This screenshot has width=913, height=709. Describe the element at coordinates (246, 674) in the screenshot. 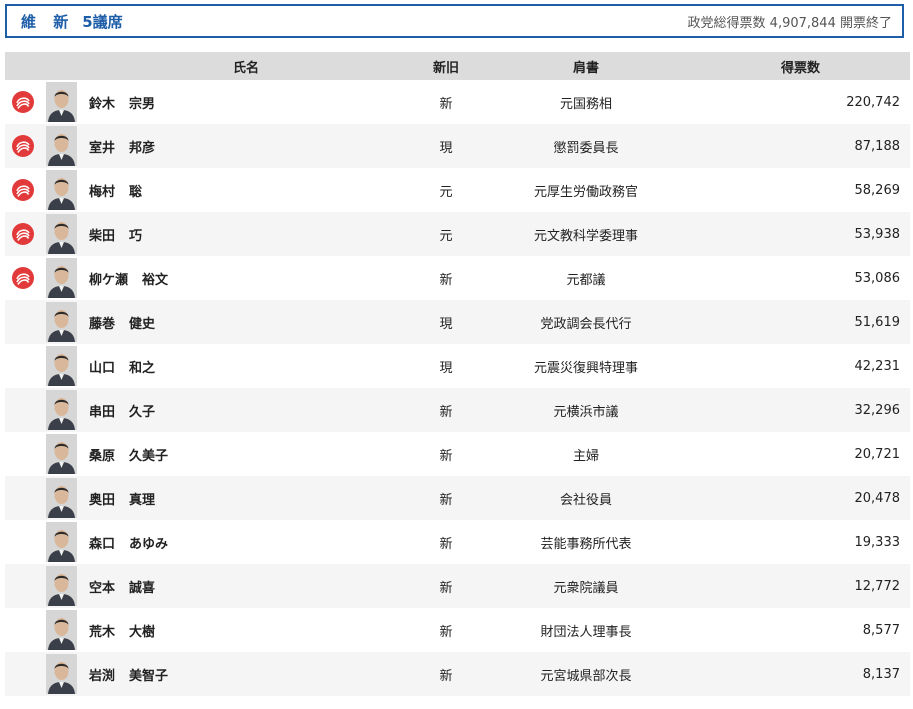

I see `candidate-name: 岩渕 美智子` at that location.